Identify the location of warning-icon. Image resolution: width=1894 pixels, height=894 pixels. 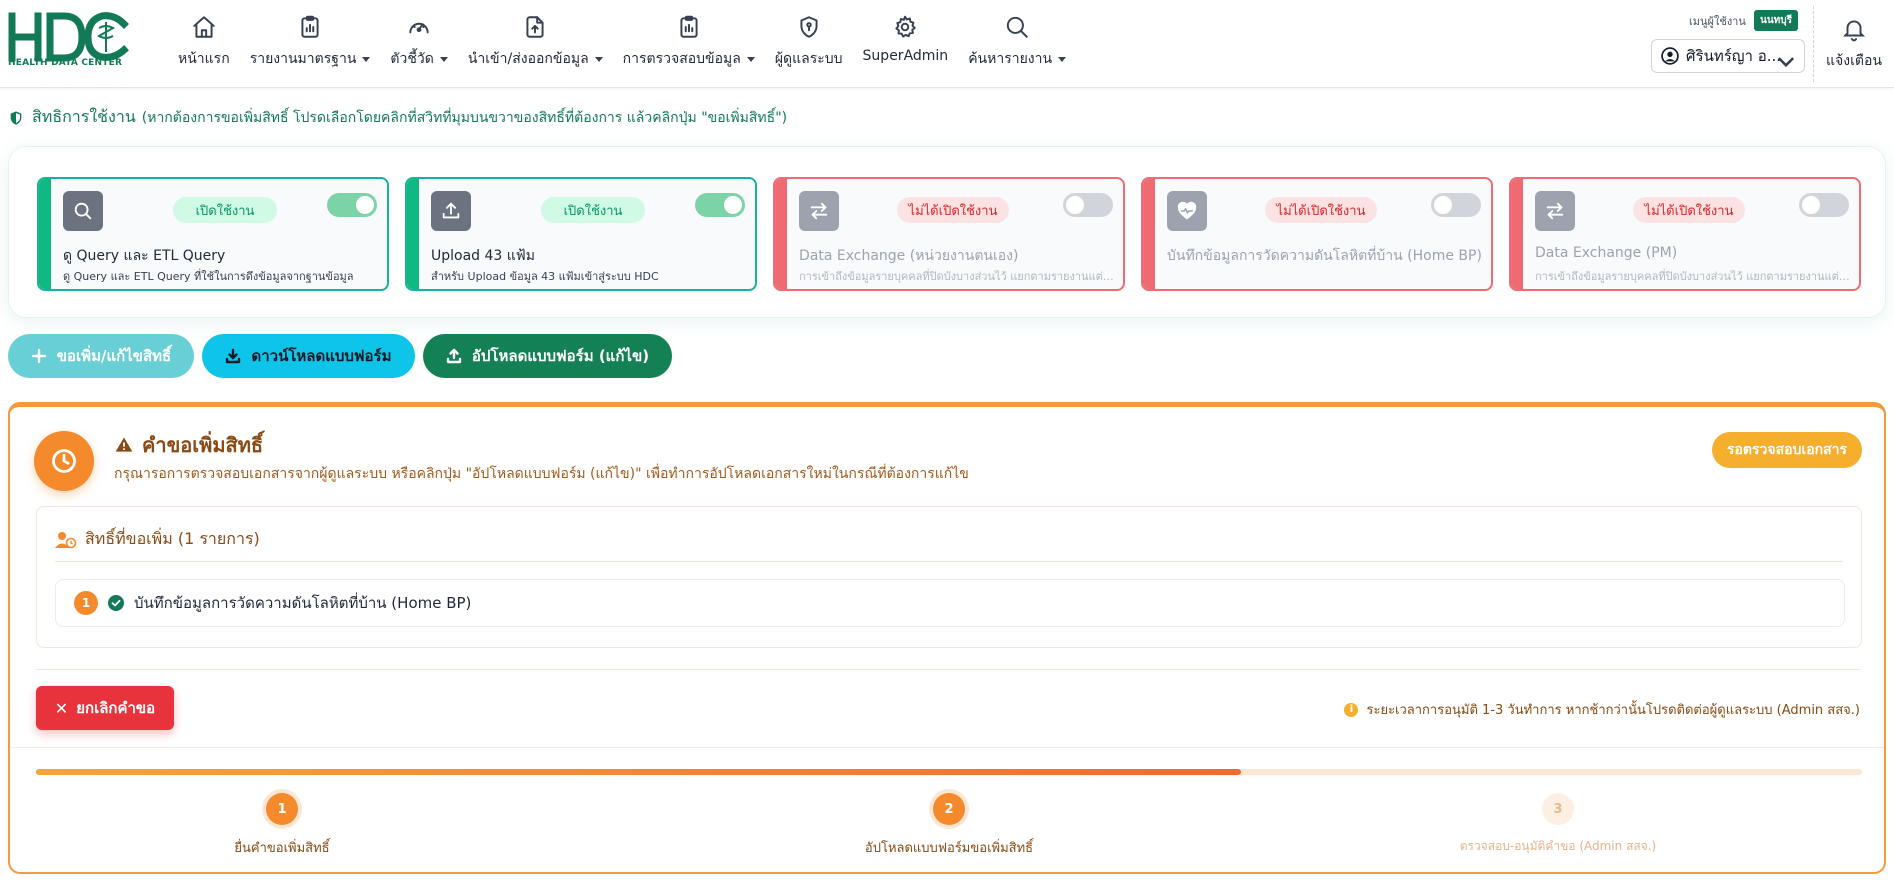
(124, 444).